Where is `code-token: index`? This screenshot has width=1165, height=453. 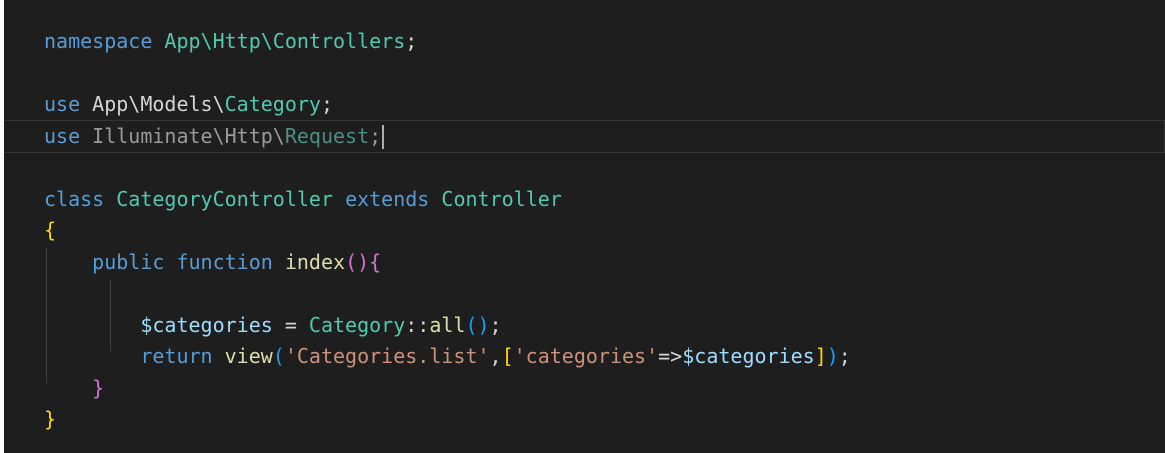
code-token: index is located at coordinates (315, 261).